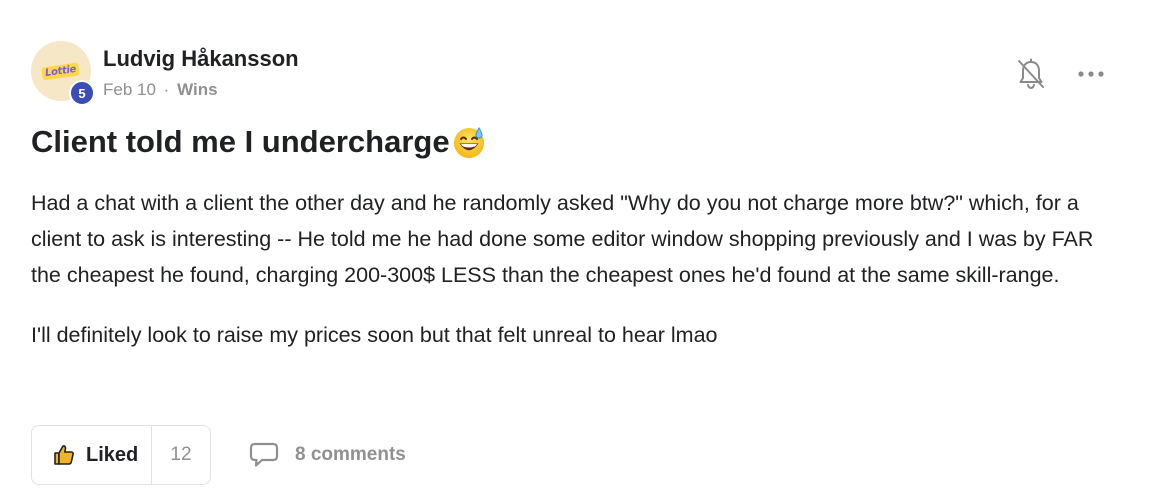 Image resolution: width=1154 pixels, height=502 pixels. I want to click on comments-label: 8 comments, so click(350, 454).